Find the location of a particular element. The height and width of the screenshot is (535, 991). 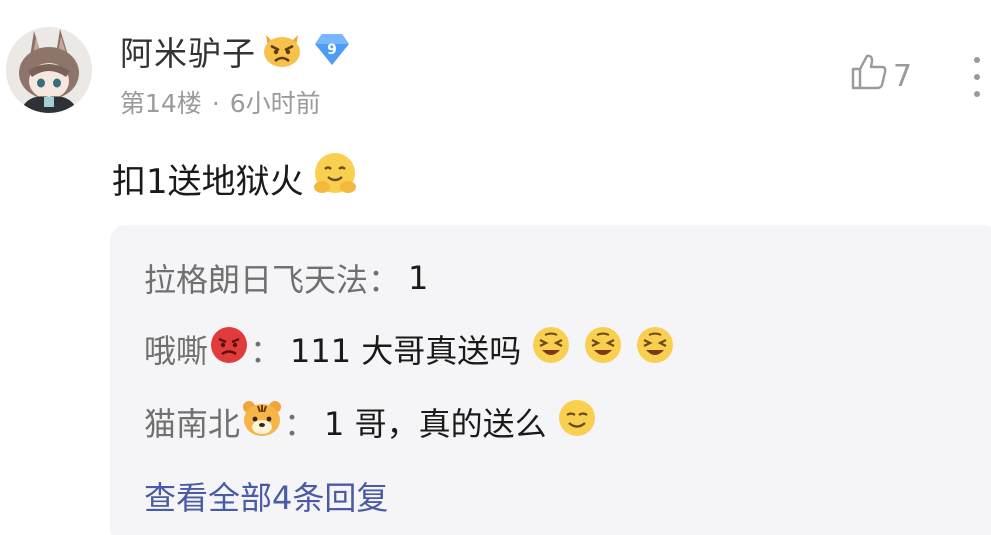

reply-author: 哦嘶 is located at coordinates (176, 349).